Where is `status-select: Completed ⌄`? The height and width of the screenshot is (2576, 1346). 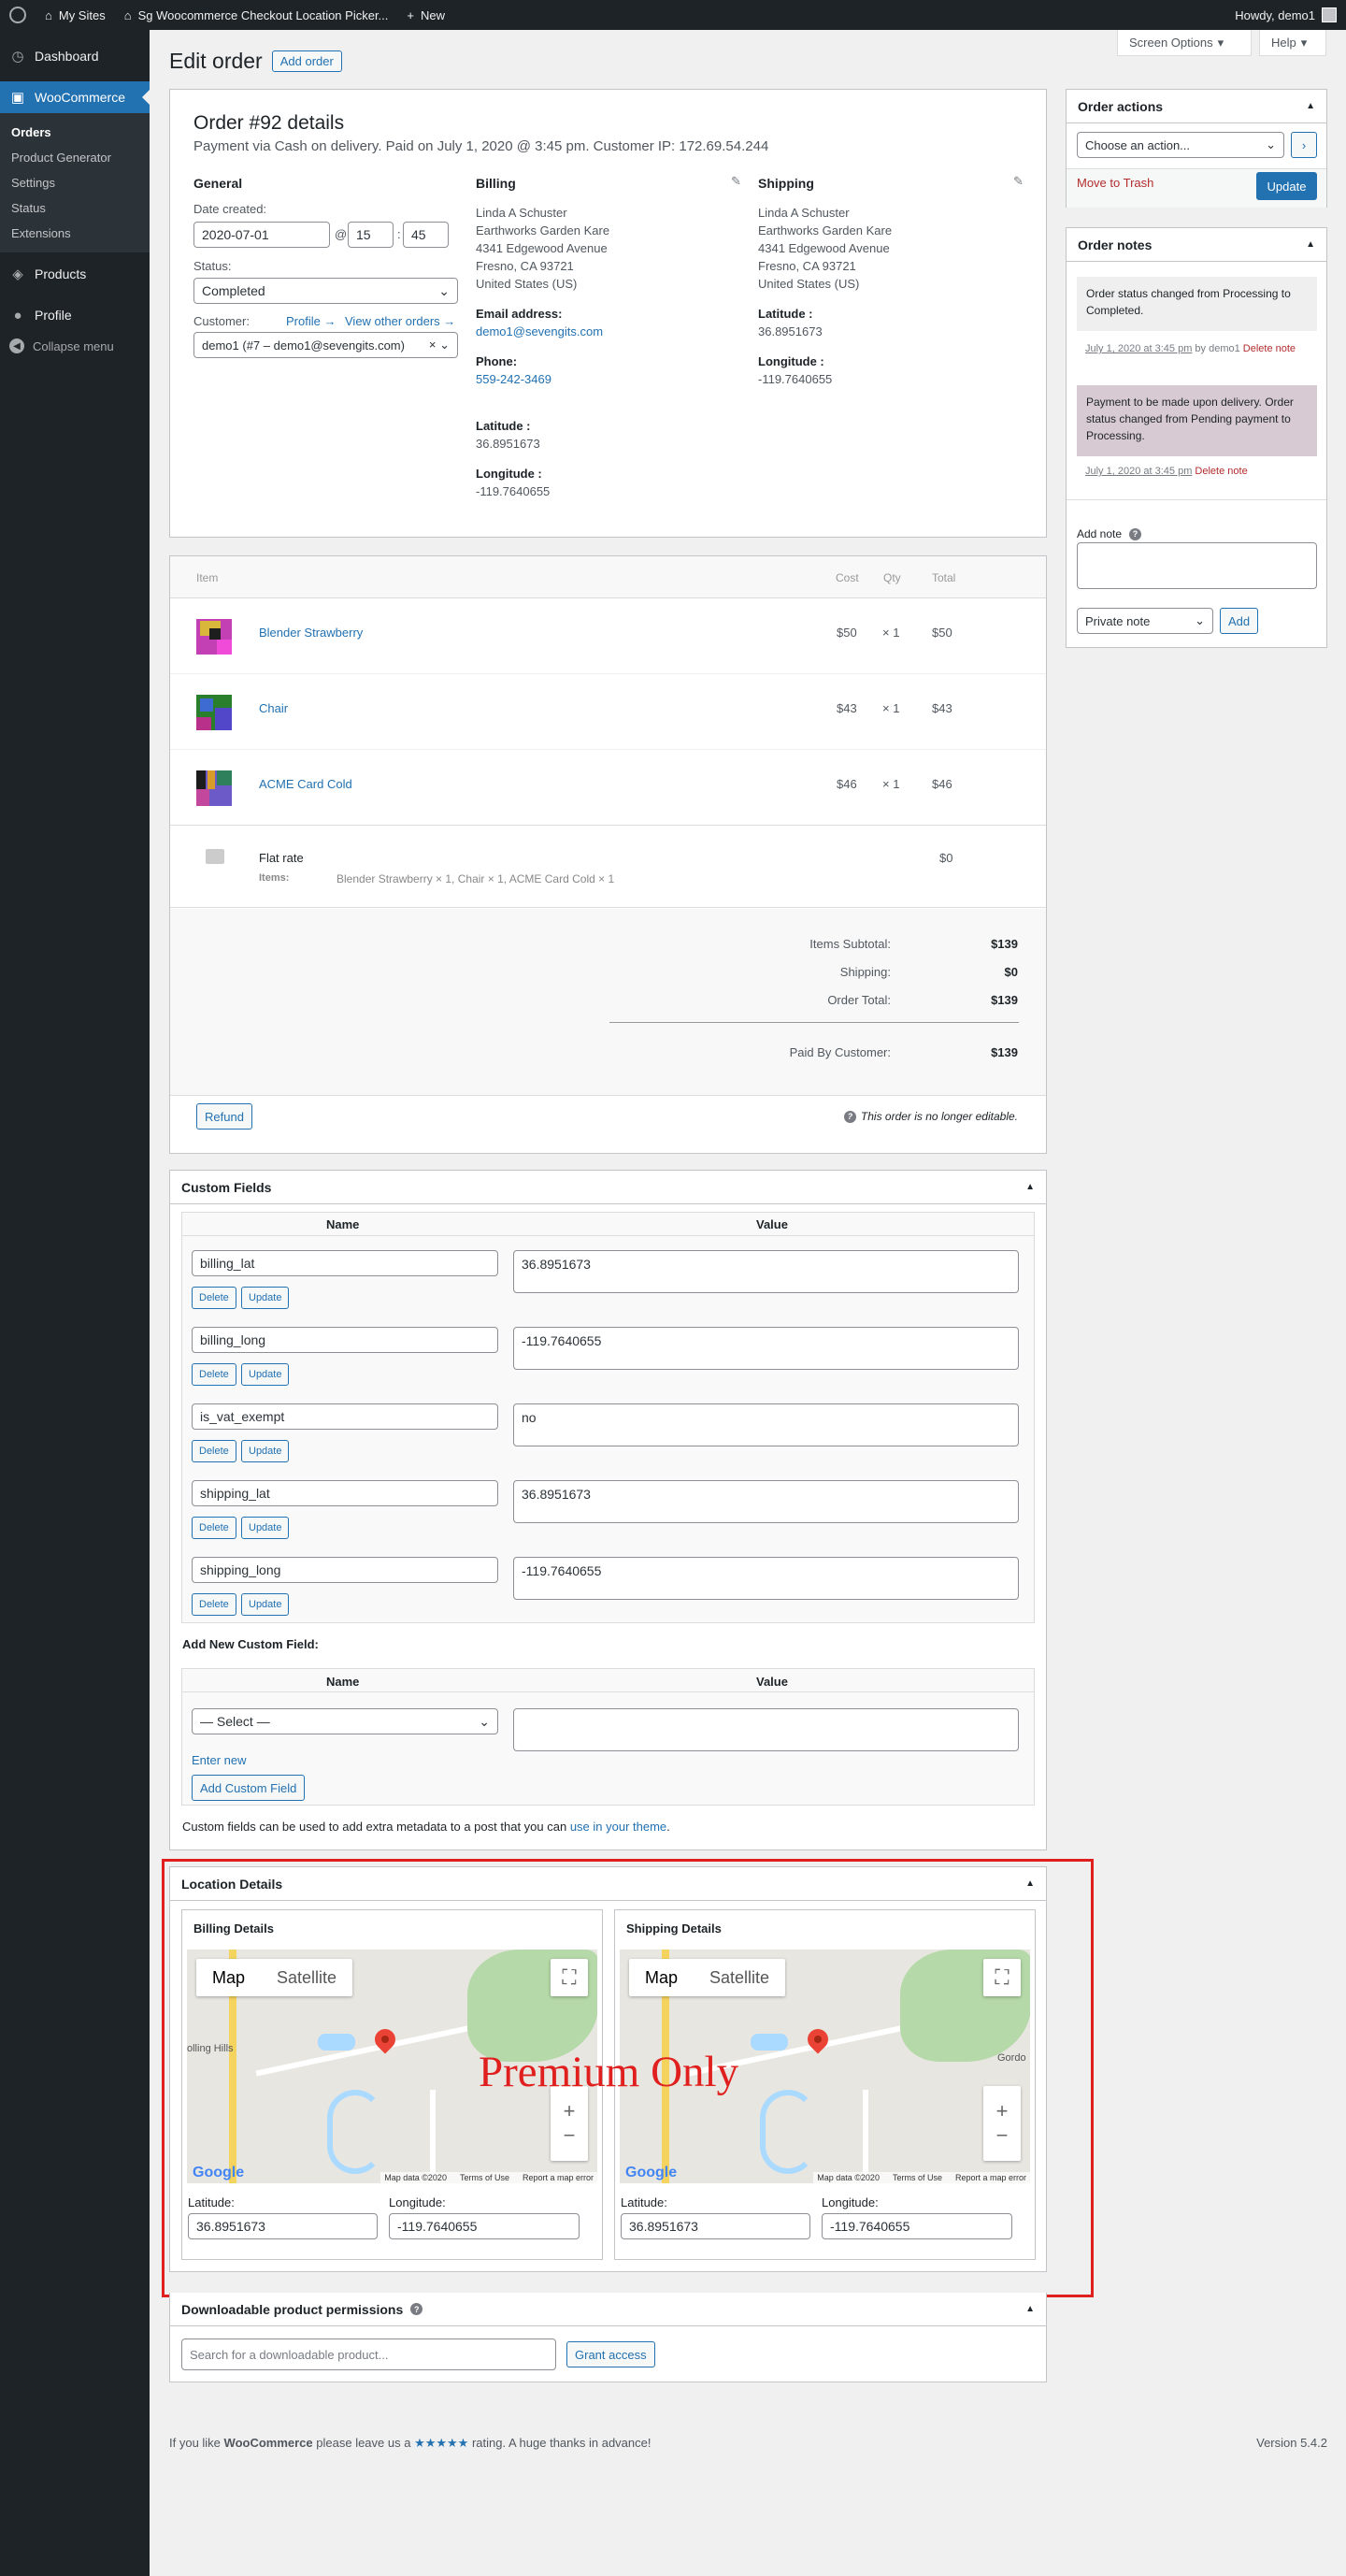
status-select: Completed ⌄ is located at coordinates (325, 291).